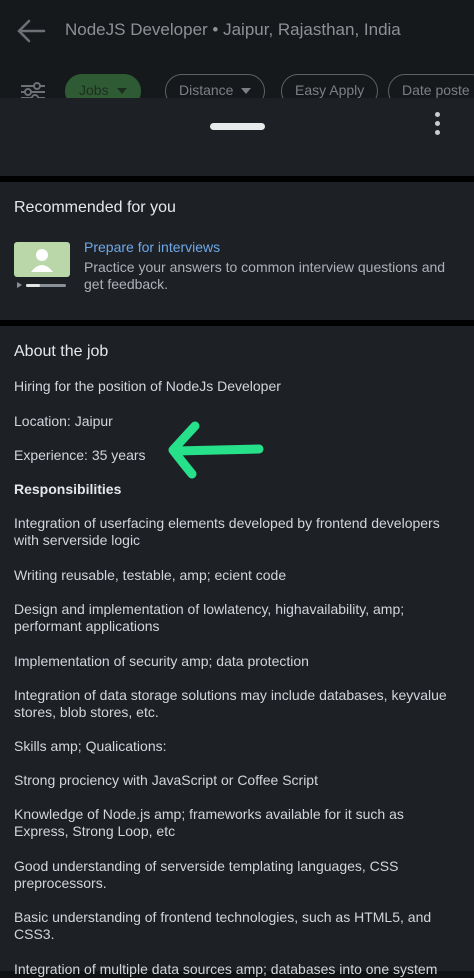 Image resolution: width=474 pixels, height=978 pixels. I want to click on more-options-icon, so click(437, 126).